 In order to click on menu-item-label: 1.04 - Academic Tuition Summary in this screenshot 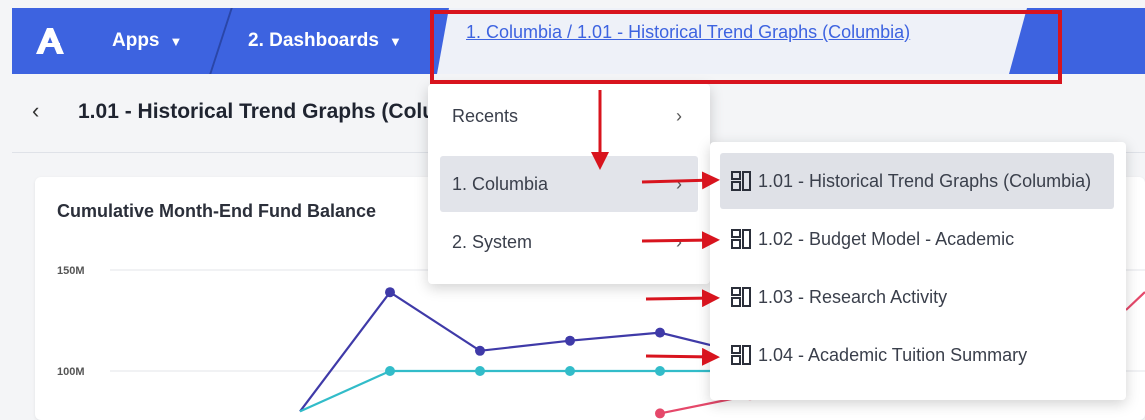, I will do `click(893, 354)`.